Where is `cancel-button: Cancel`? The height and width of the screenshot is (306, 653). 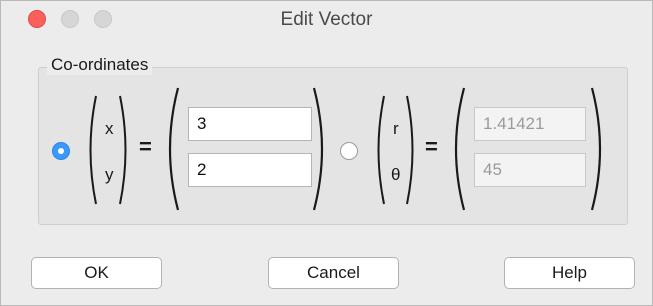
cancel-button: Cancel is located at coordinates (333, 273).